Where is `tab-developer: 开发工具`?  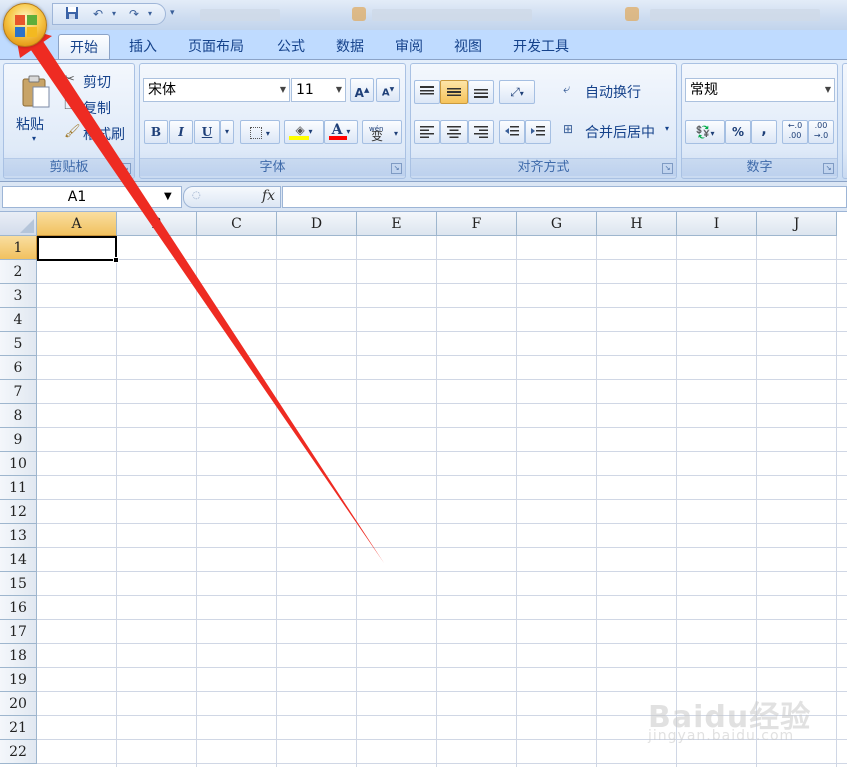
tab-developer: 开发工具 is located at coordinates (541, 47).